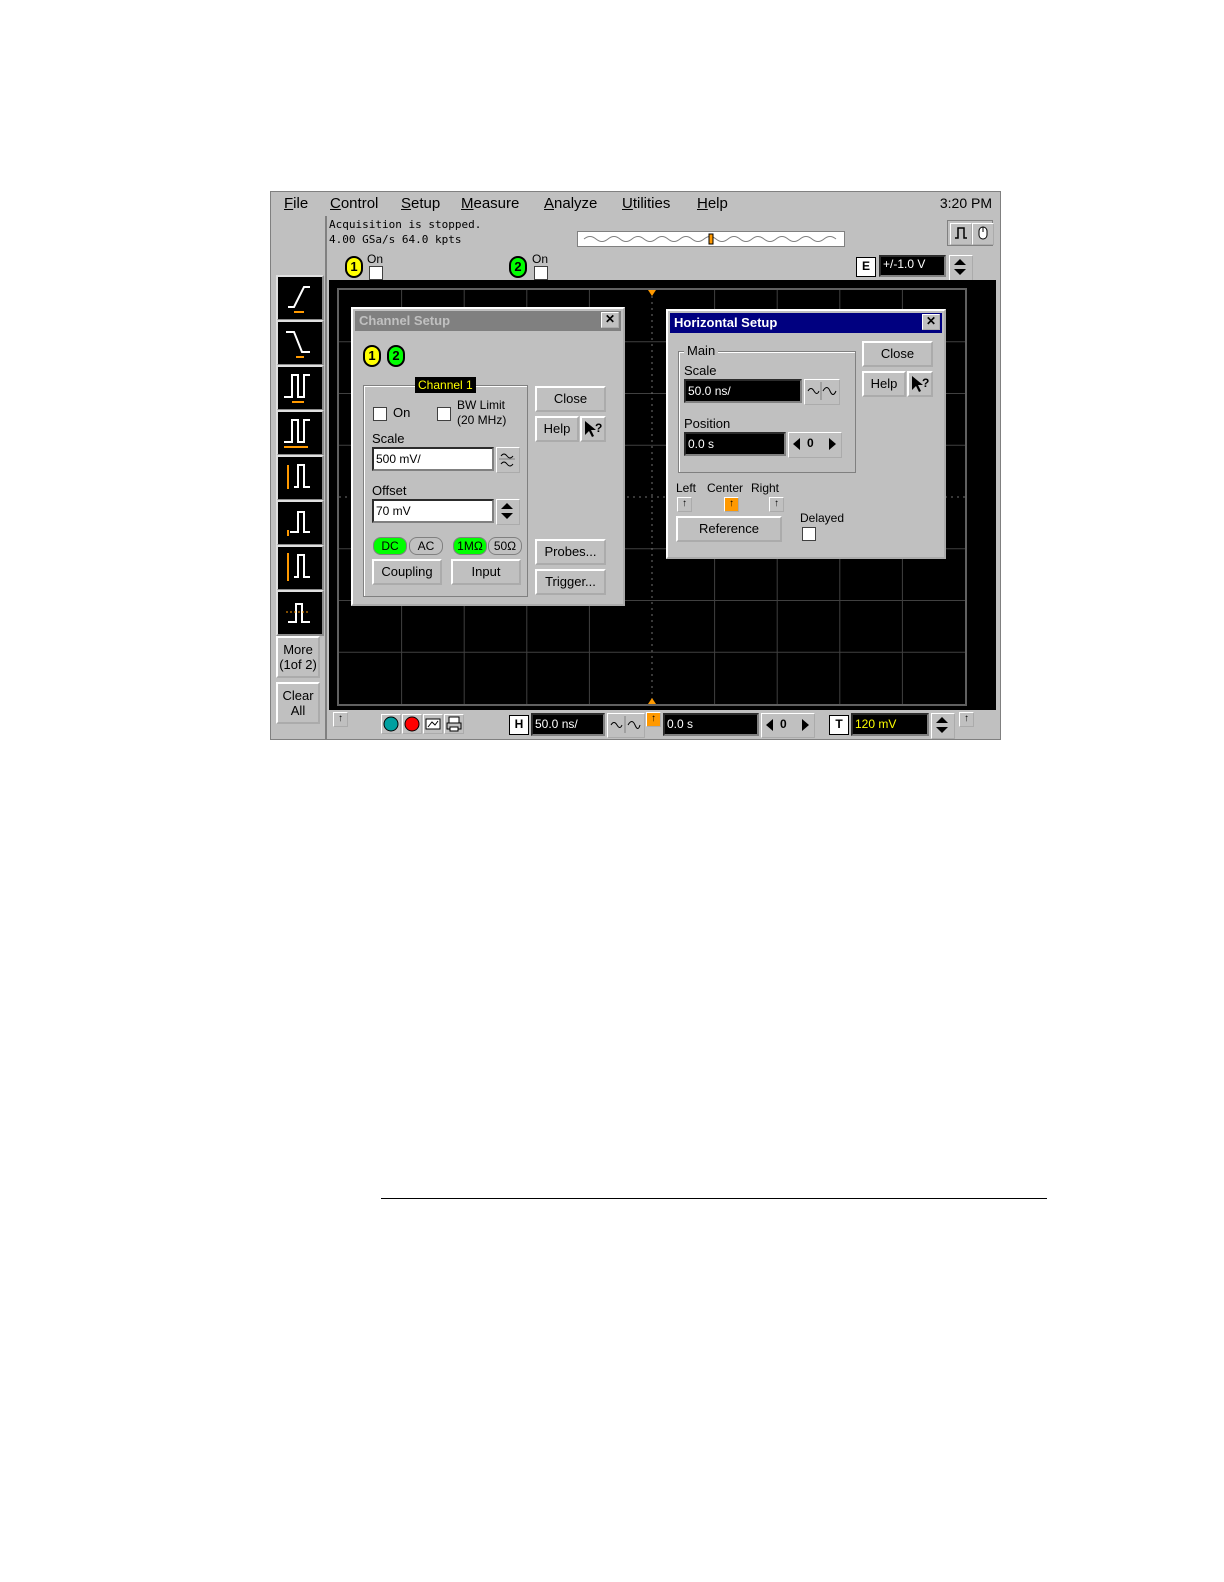 This screenshot has width=1224, height=1582. I want to click on menu-setup: Setup, so click(420, 203).